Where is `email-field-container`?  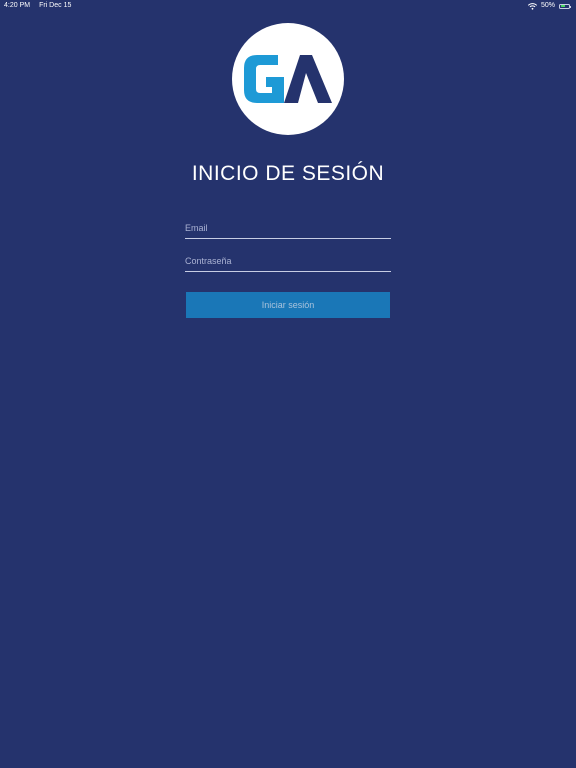
email-field-container is located at coordinates (288, 228).